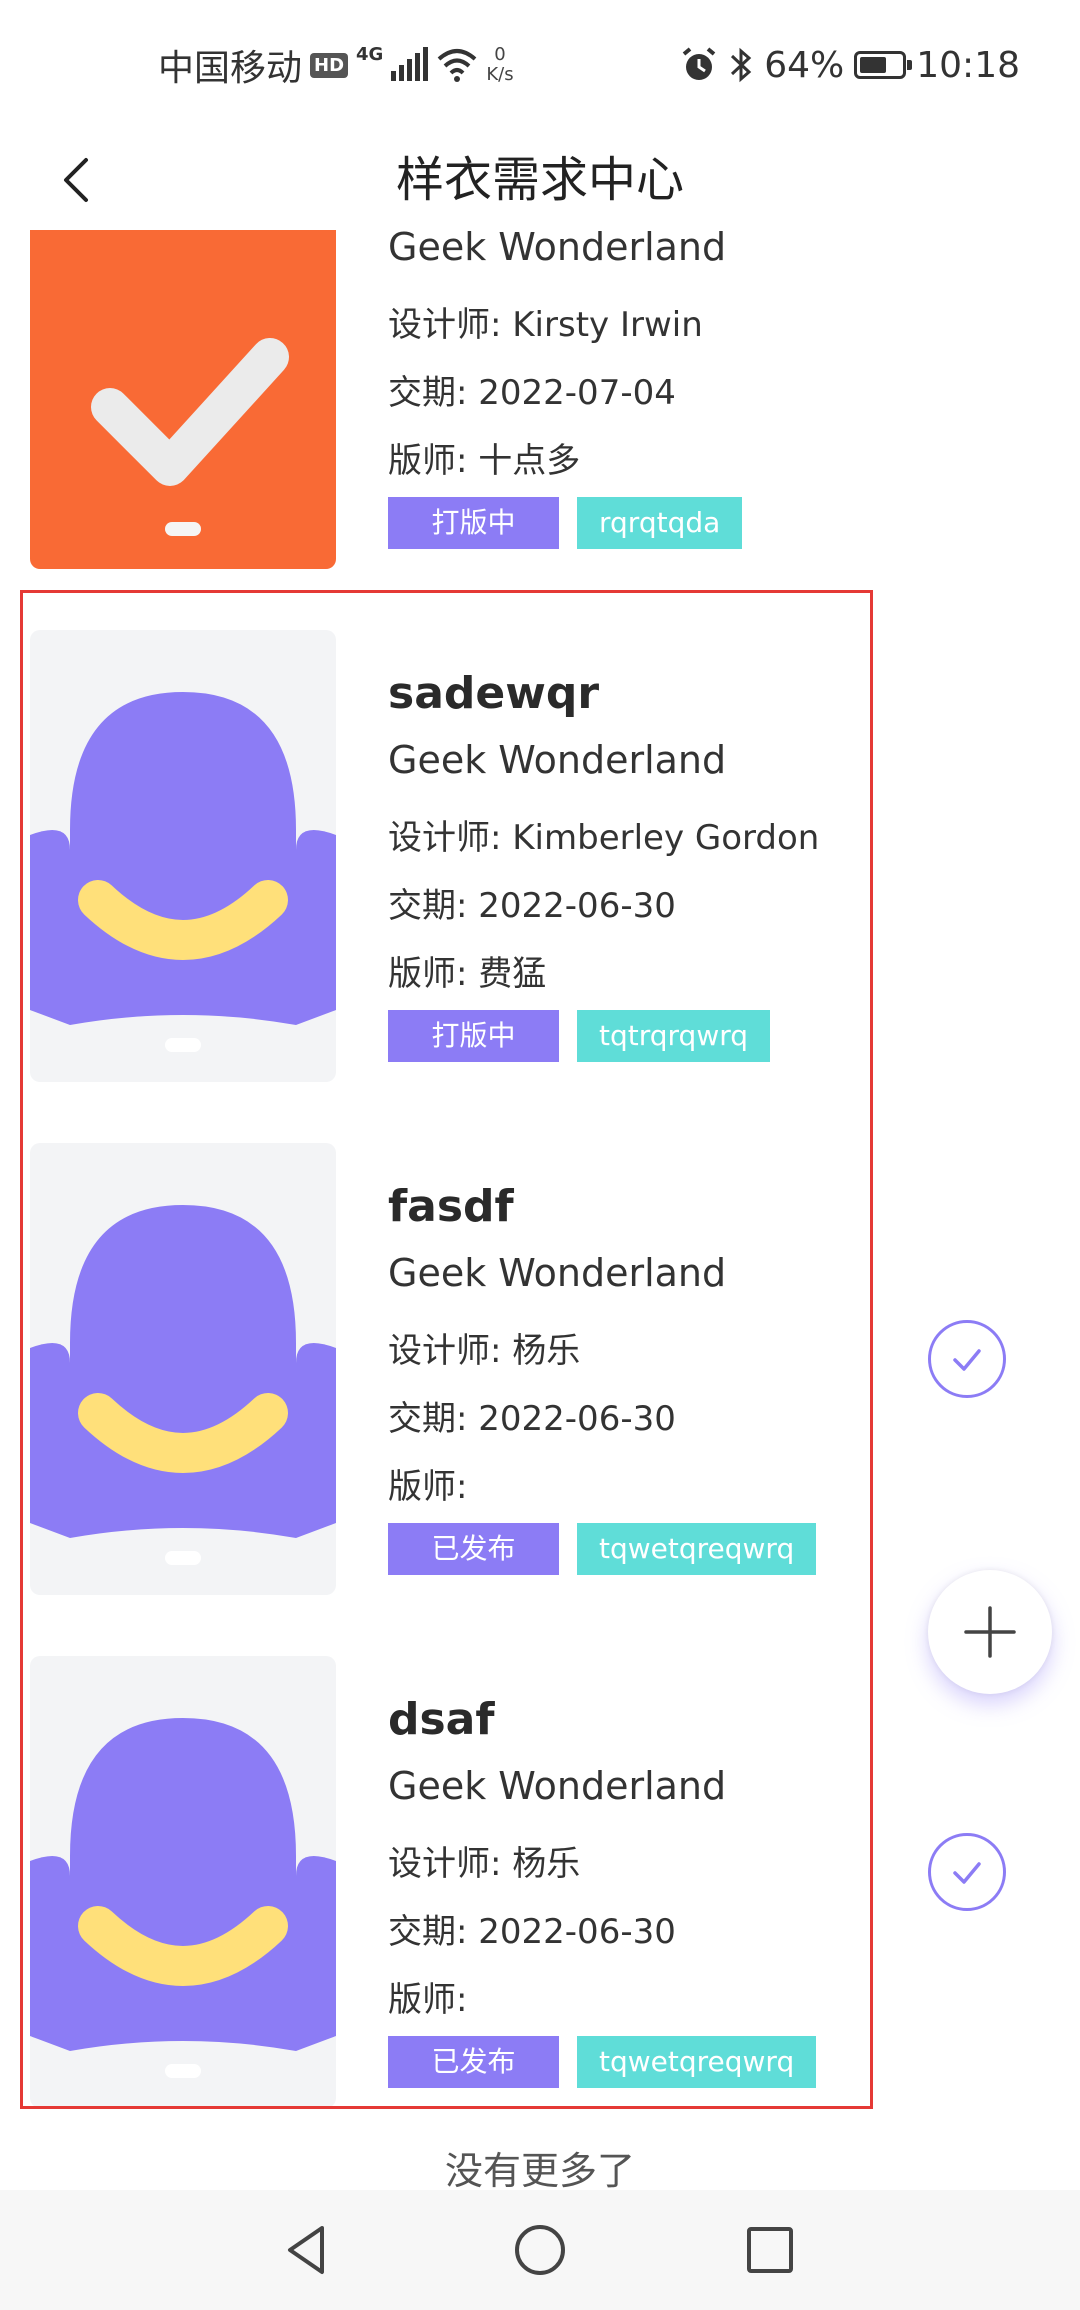 This screenshot has height=2310, width=1080. Describe the element at coordinates (674, 1036) in the screenshot. I see `code-badge: tqtrqrqwrq` at that location.